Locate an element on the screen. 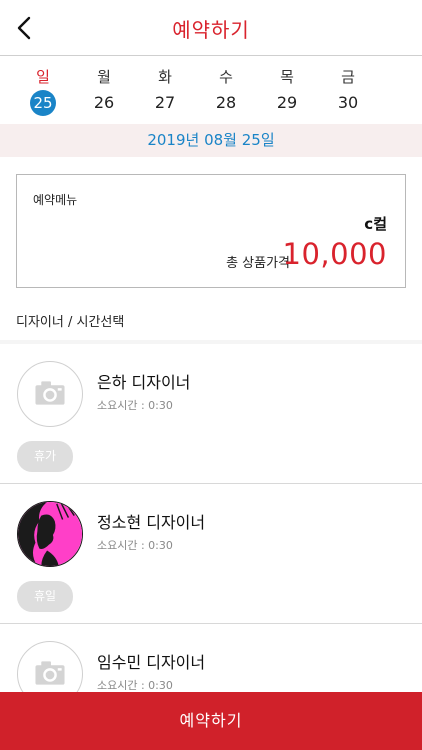 This screenshot has height=750, width=422. day-number: 26 is located at coordinates (104, 102).